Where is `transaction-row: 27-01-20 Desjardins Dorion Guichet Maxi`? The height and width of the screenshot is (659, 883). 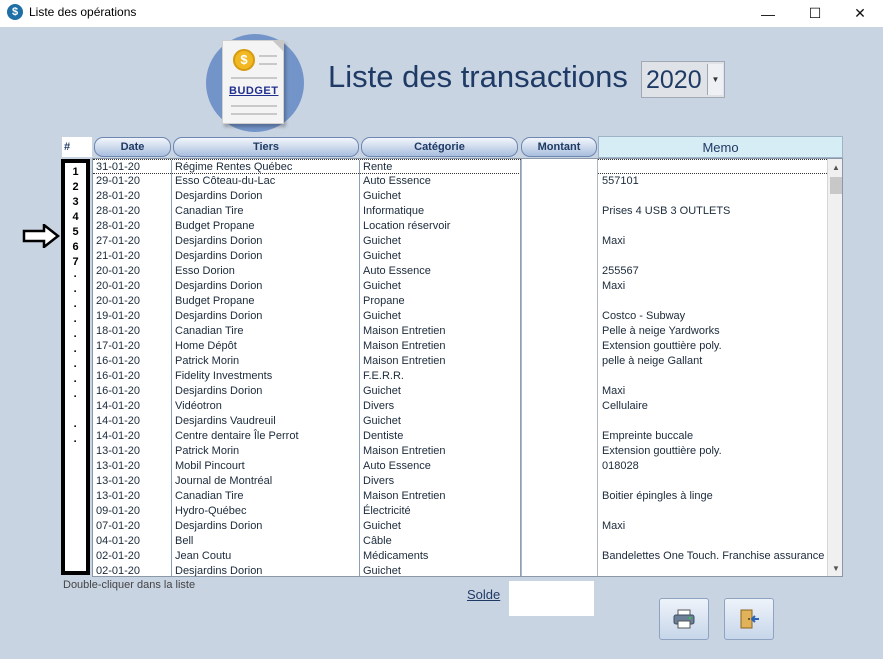 transaction-row: 27-01-20 Desjardins Dorion Guichet Maxi is located at coordinates (460, 241).